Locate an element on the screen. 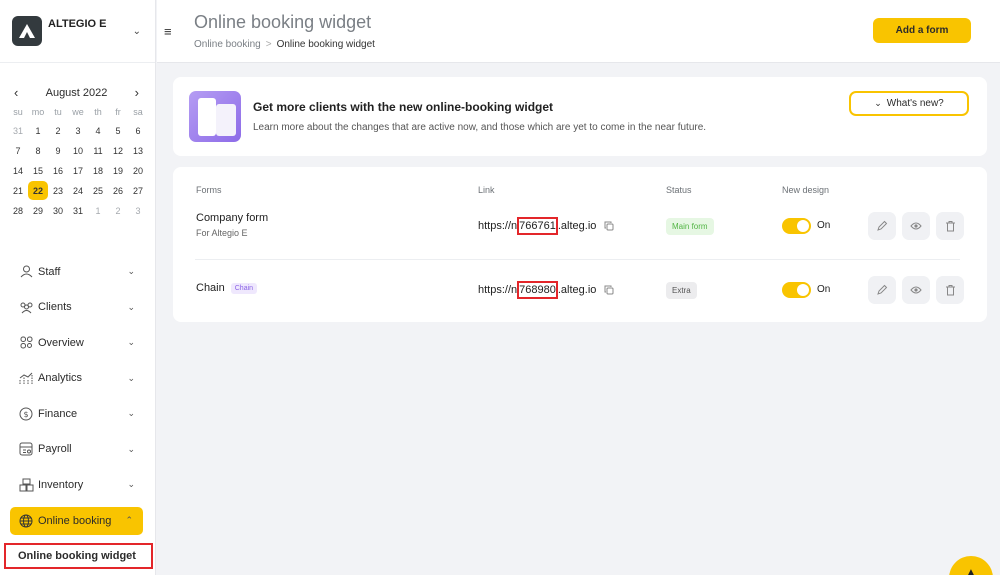  sidebar-subitem-online-booking-widget: Online booking widget is located at coordinates (78, 555).